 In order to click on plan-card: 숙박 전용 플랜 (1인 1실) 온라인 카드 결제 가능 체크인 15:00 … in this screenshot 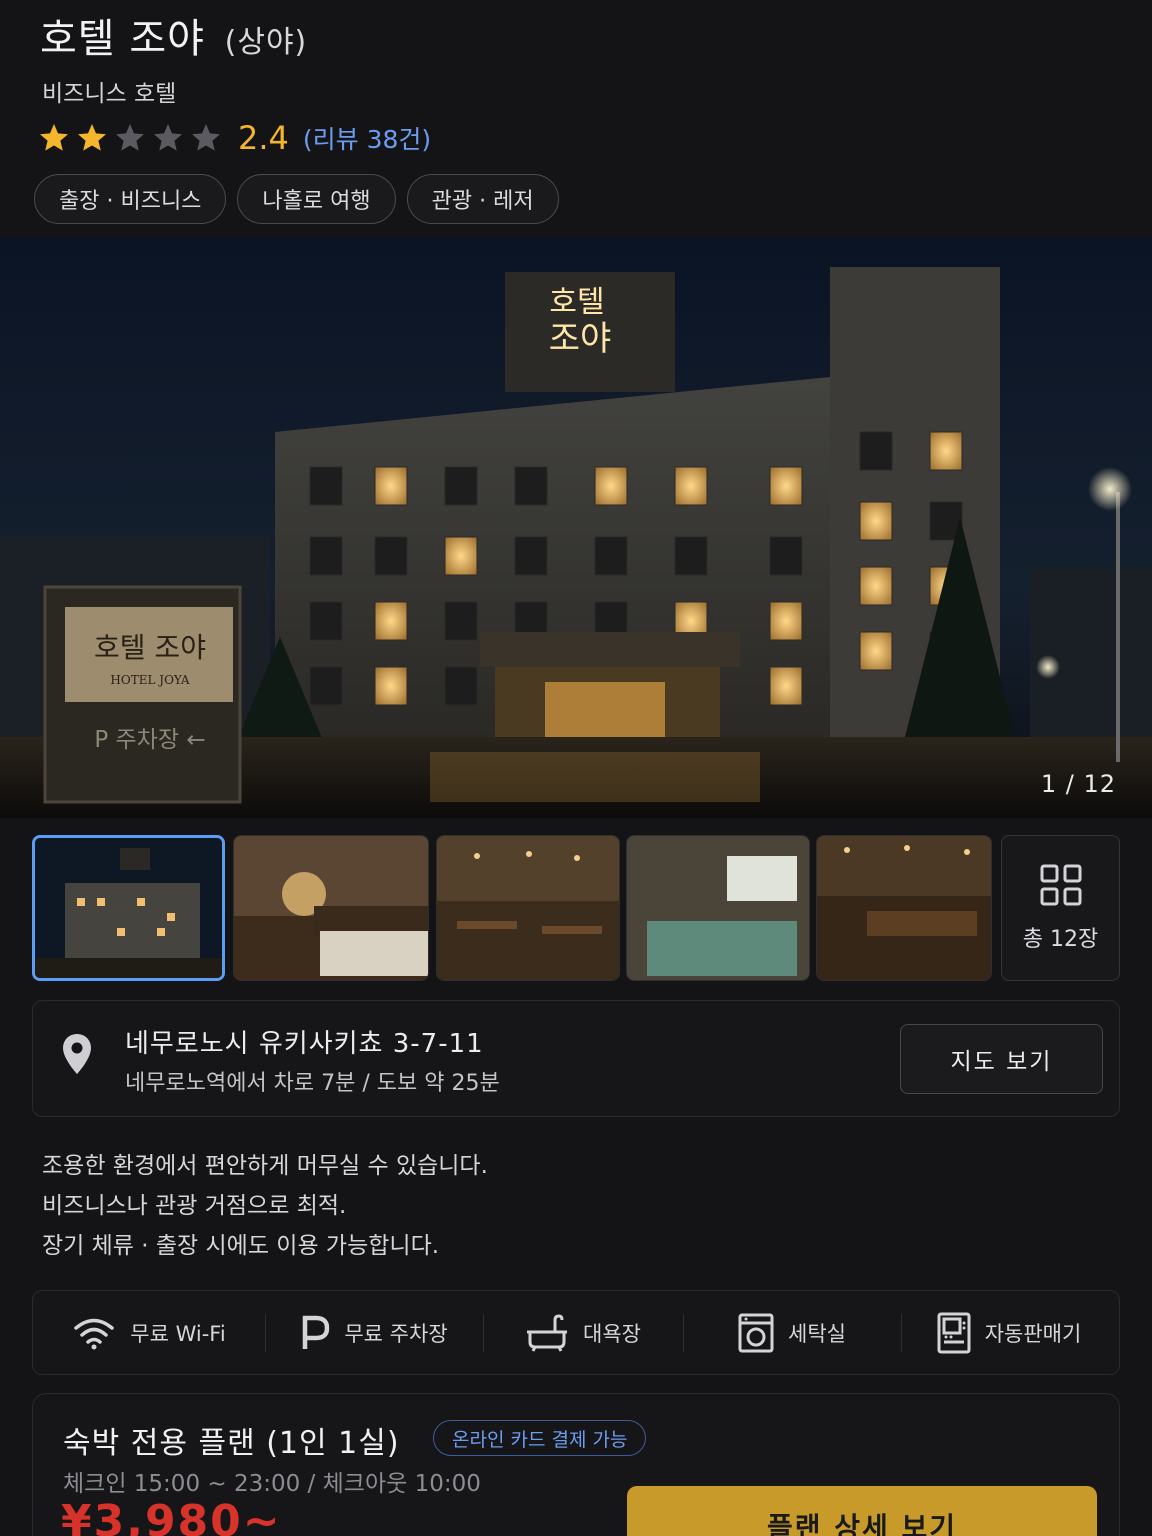, I will do `click(576, 1464)`.